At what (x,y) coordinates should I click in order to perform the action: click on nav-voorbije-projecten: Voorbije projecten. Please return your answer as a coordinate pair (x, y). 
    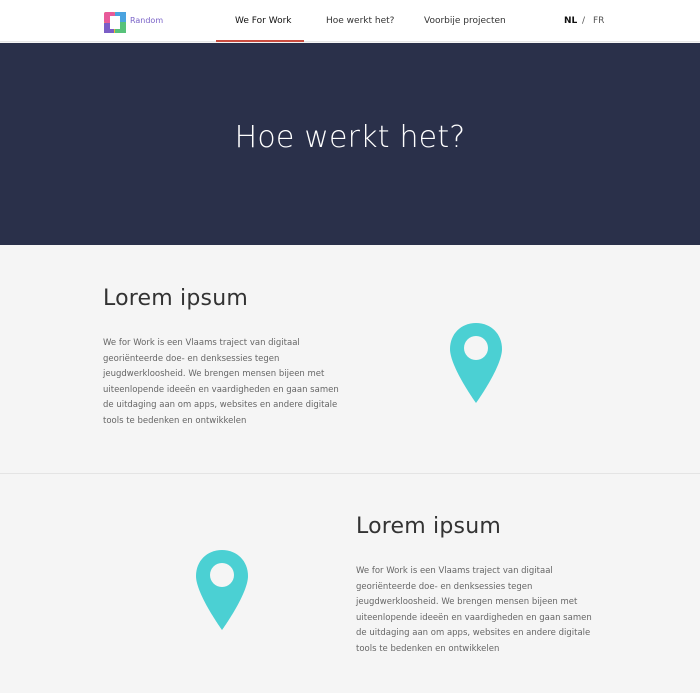
    Looking at the image, I should click on (465, 21).